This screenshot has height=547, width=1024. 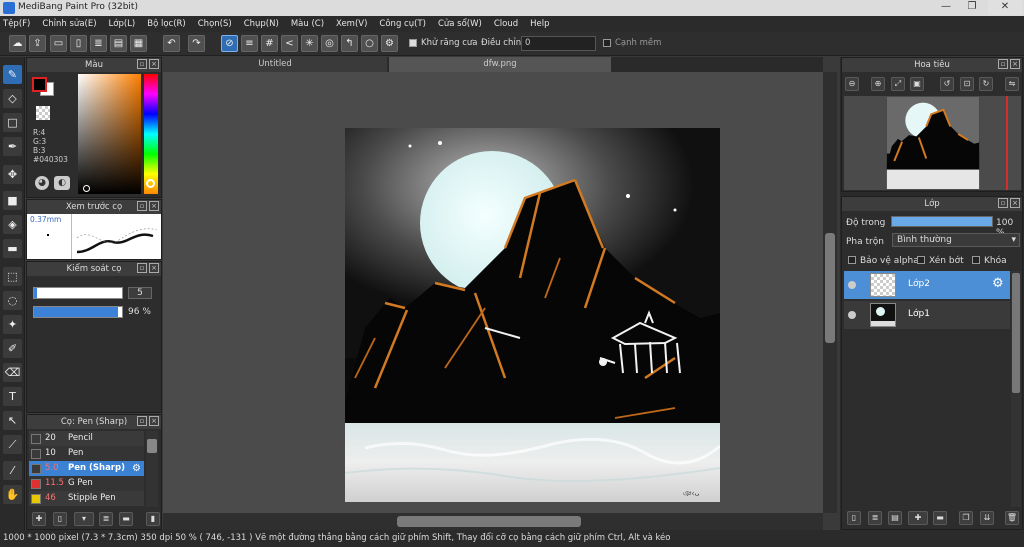 What do you see at coordinates (261, 24) in the screenshot?
I see `menu-snap: Chụp(N)` at bounding box center [261, 24].